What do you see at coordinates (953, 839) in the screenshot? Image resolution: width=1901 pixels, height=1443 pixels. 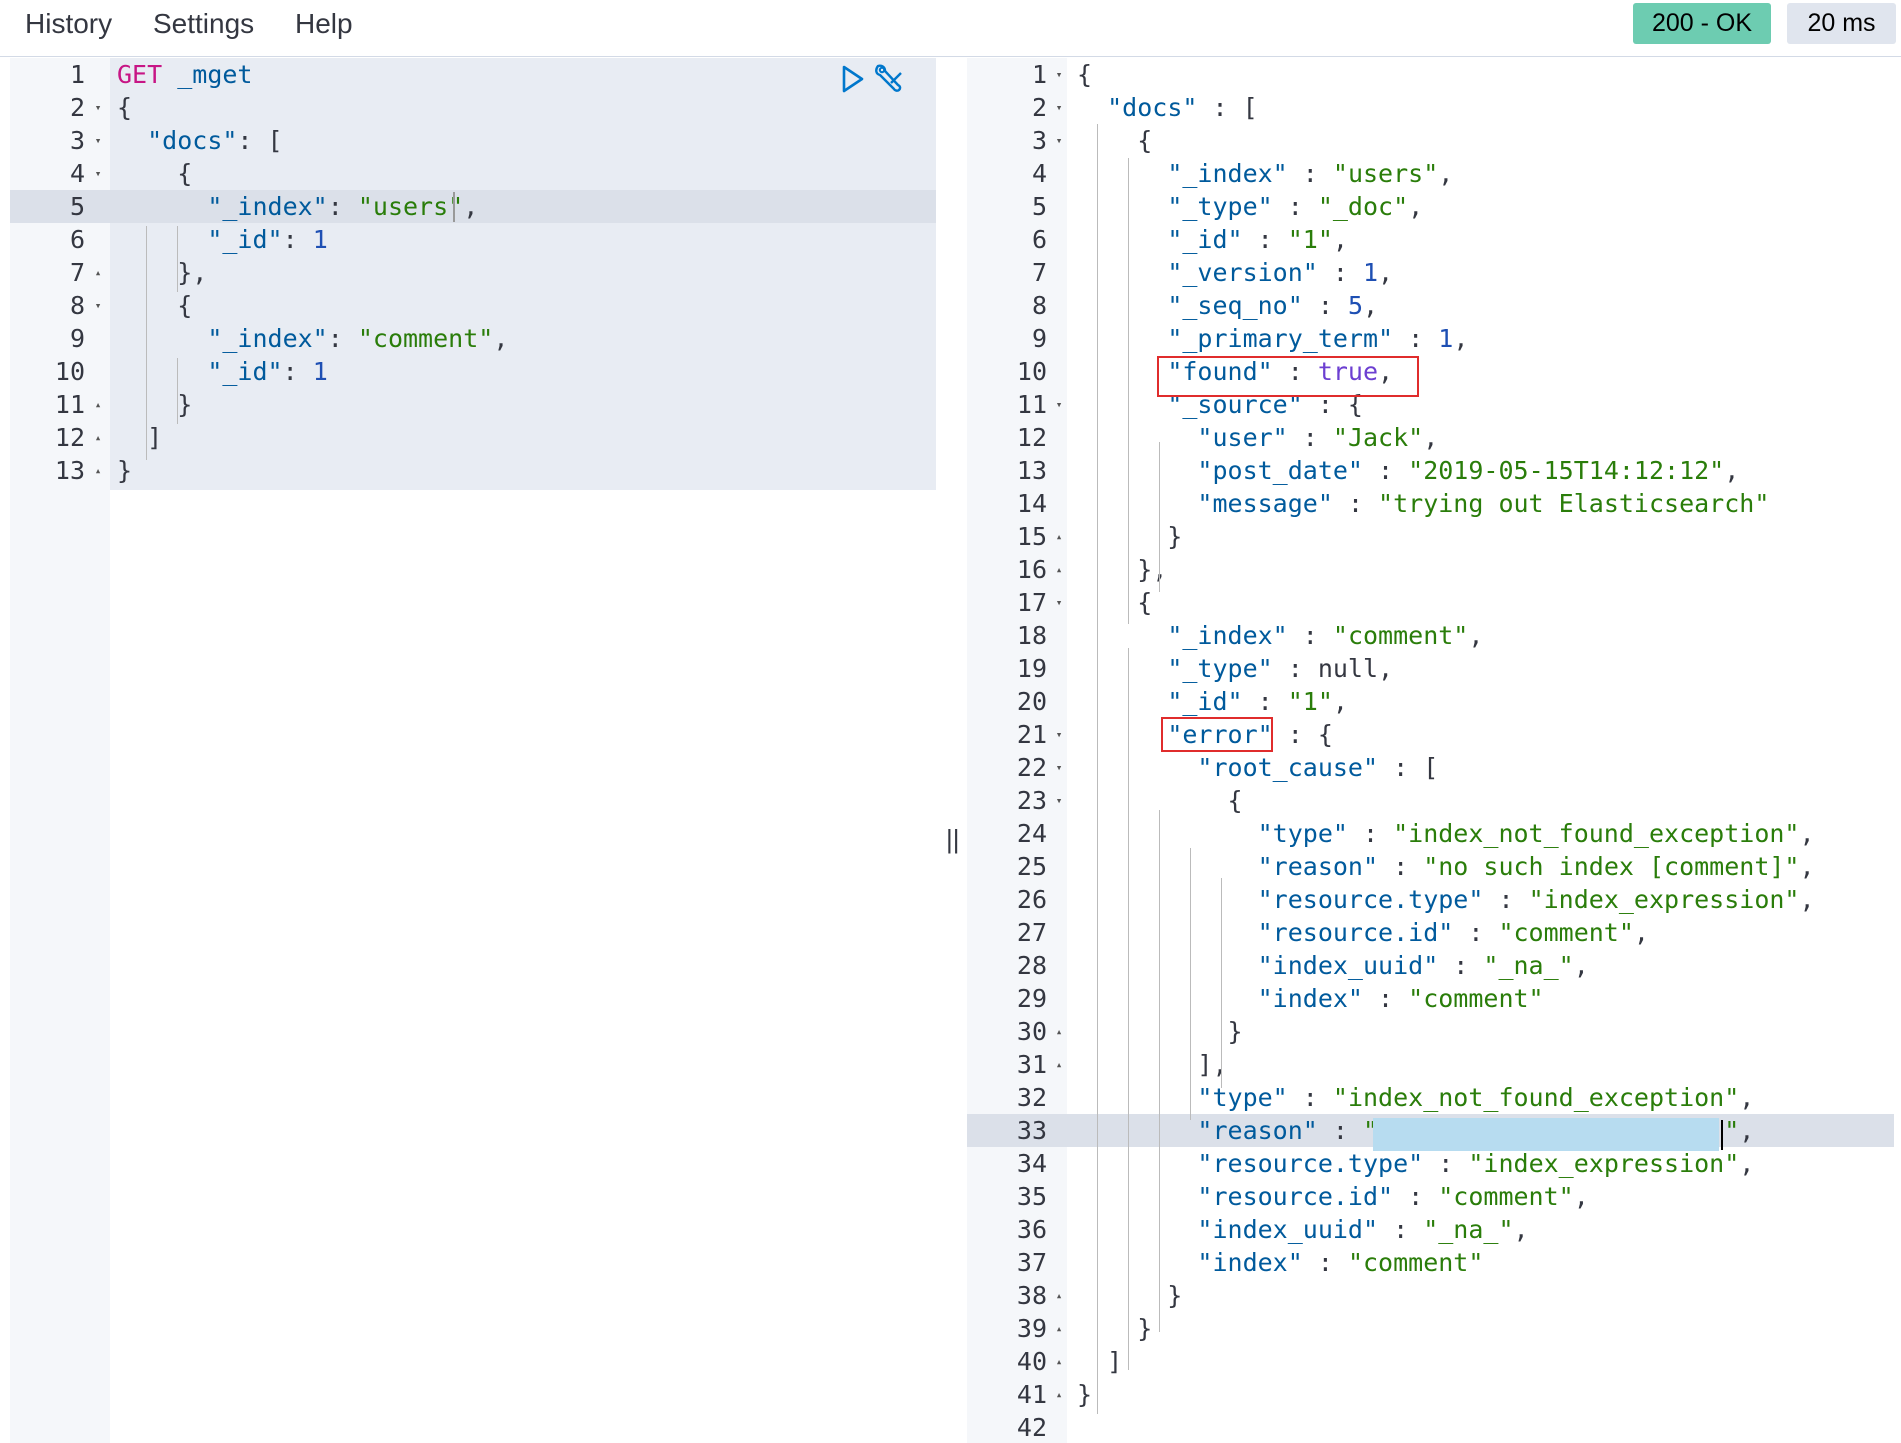 I see `pane-resize-handle: ||` at bounding box center [953, 839].